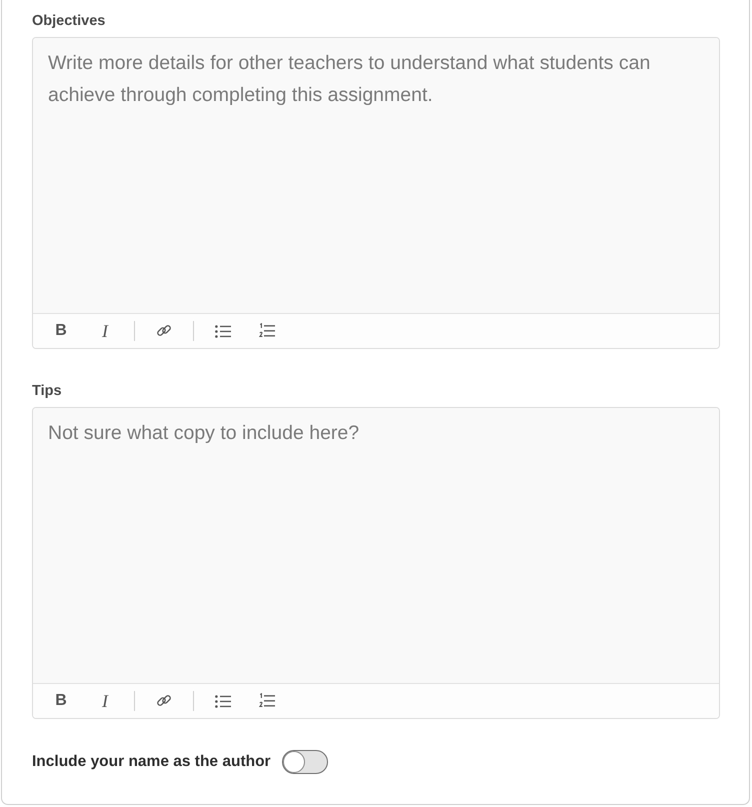 This screenshot has height=807, width=752. Describe the element at coordinates (47, 391) in the screenshot. I see `field-label: Tips` at that location.